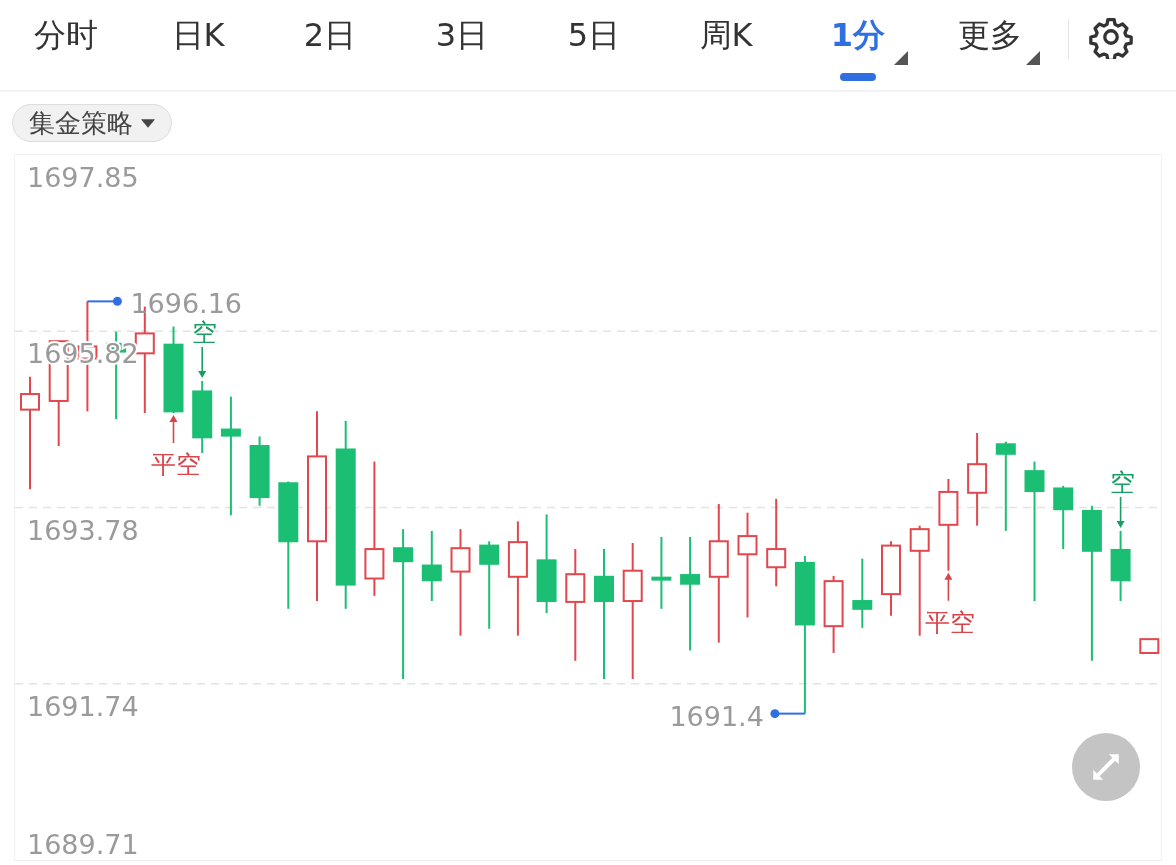 The image size is (1176, 865). What do you see at coordinates (83, 844) in the screenshot?
I see `price-axis-label: 1689.71` at bounding box center [83, 844].